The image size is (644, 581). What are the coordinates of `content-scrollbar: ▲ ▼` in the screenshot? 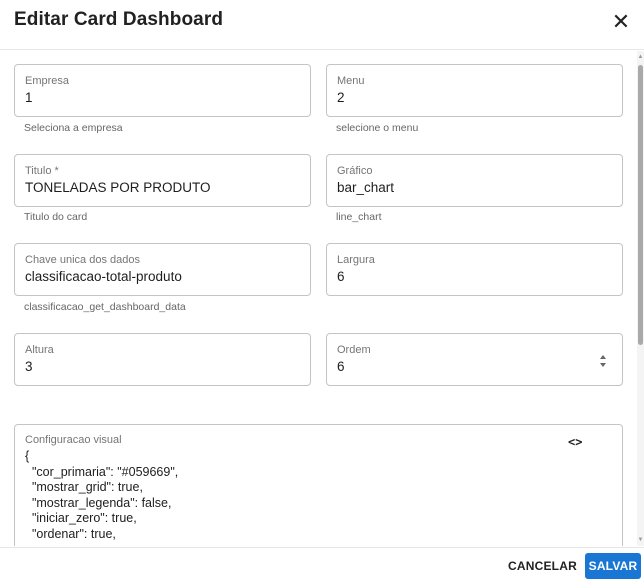 It's located at (640, 298).